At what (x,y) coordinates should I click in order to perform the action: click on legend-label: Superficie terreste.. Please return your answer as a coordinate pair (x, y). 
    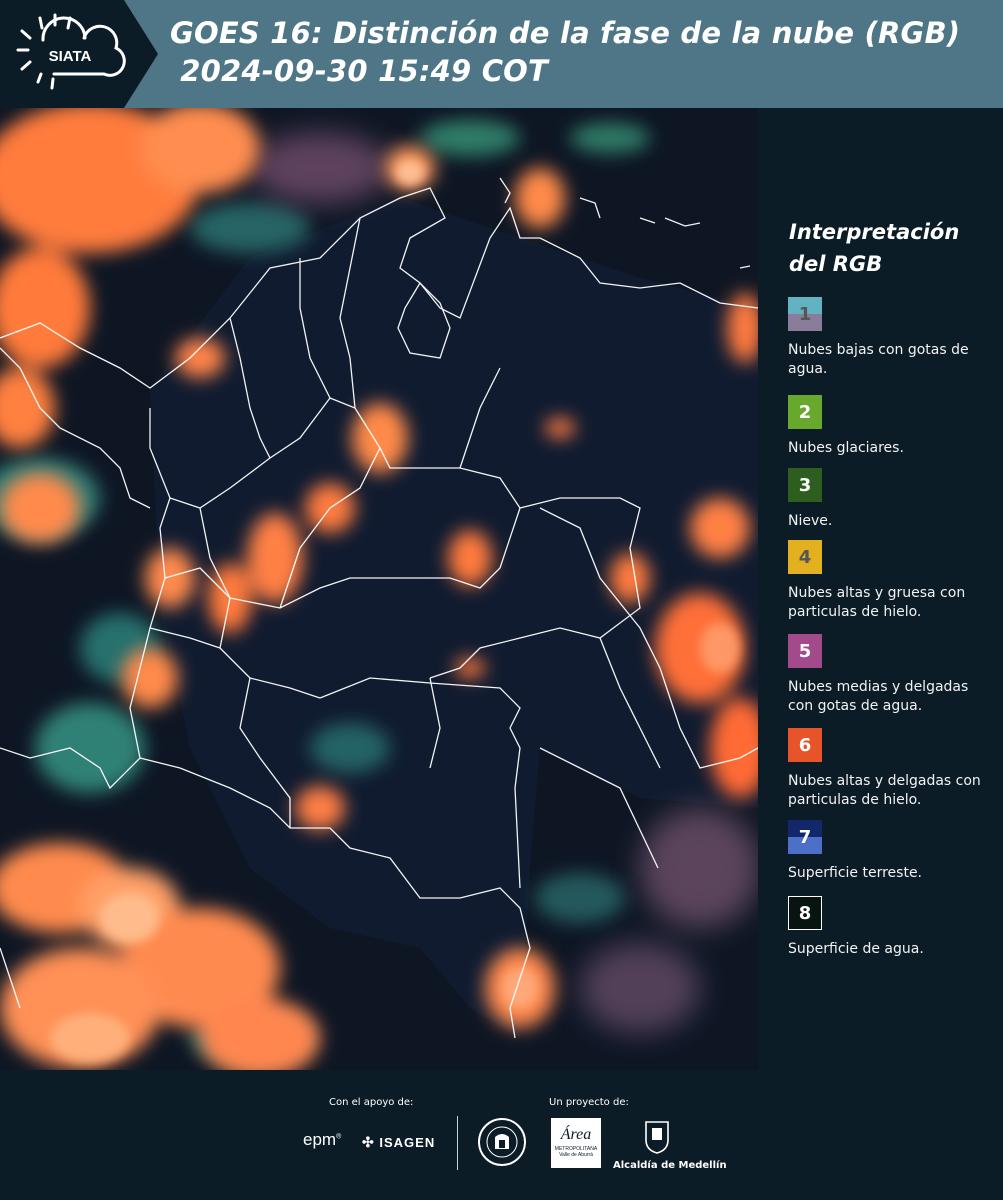
    Looking at the image, I should click on (855, 873).